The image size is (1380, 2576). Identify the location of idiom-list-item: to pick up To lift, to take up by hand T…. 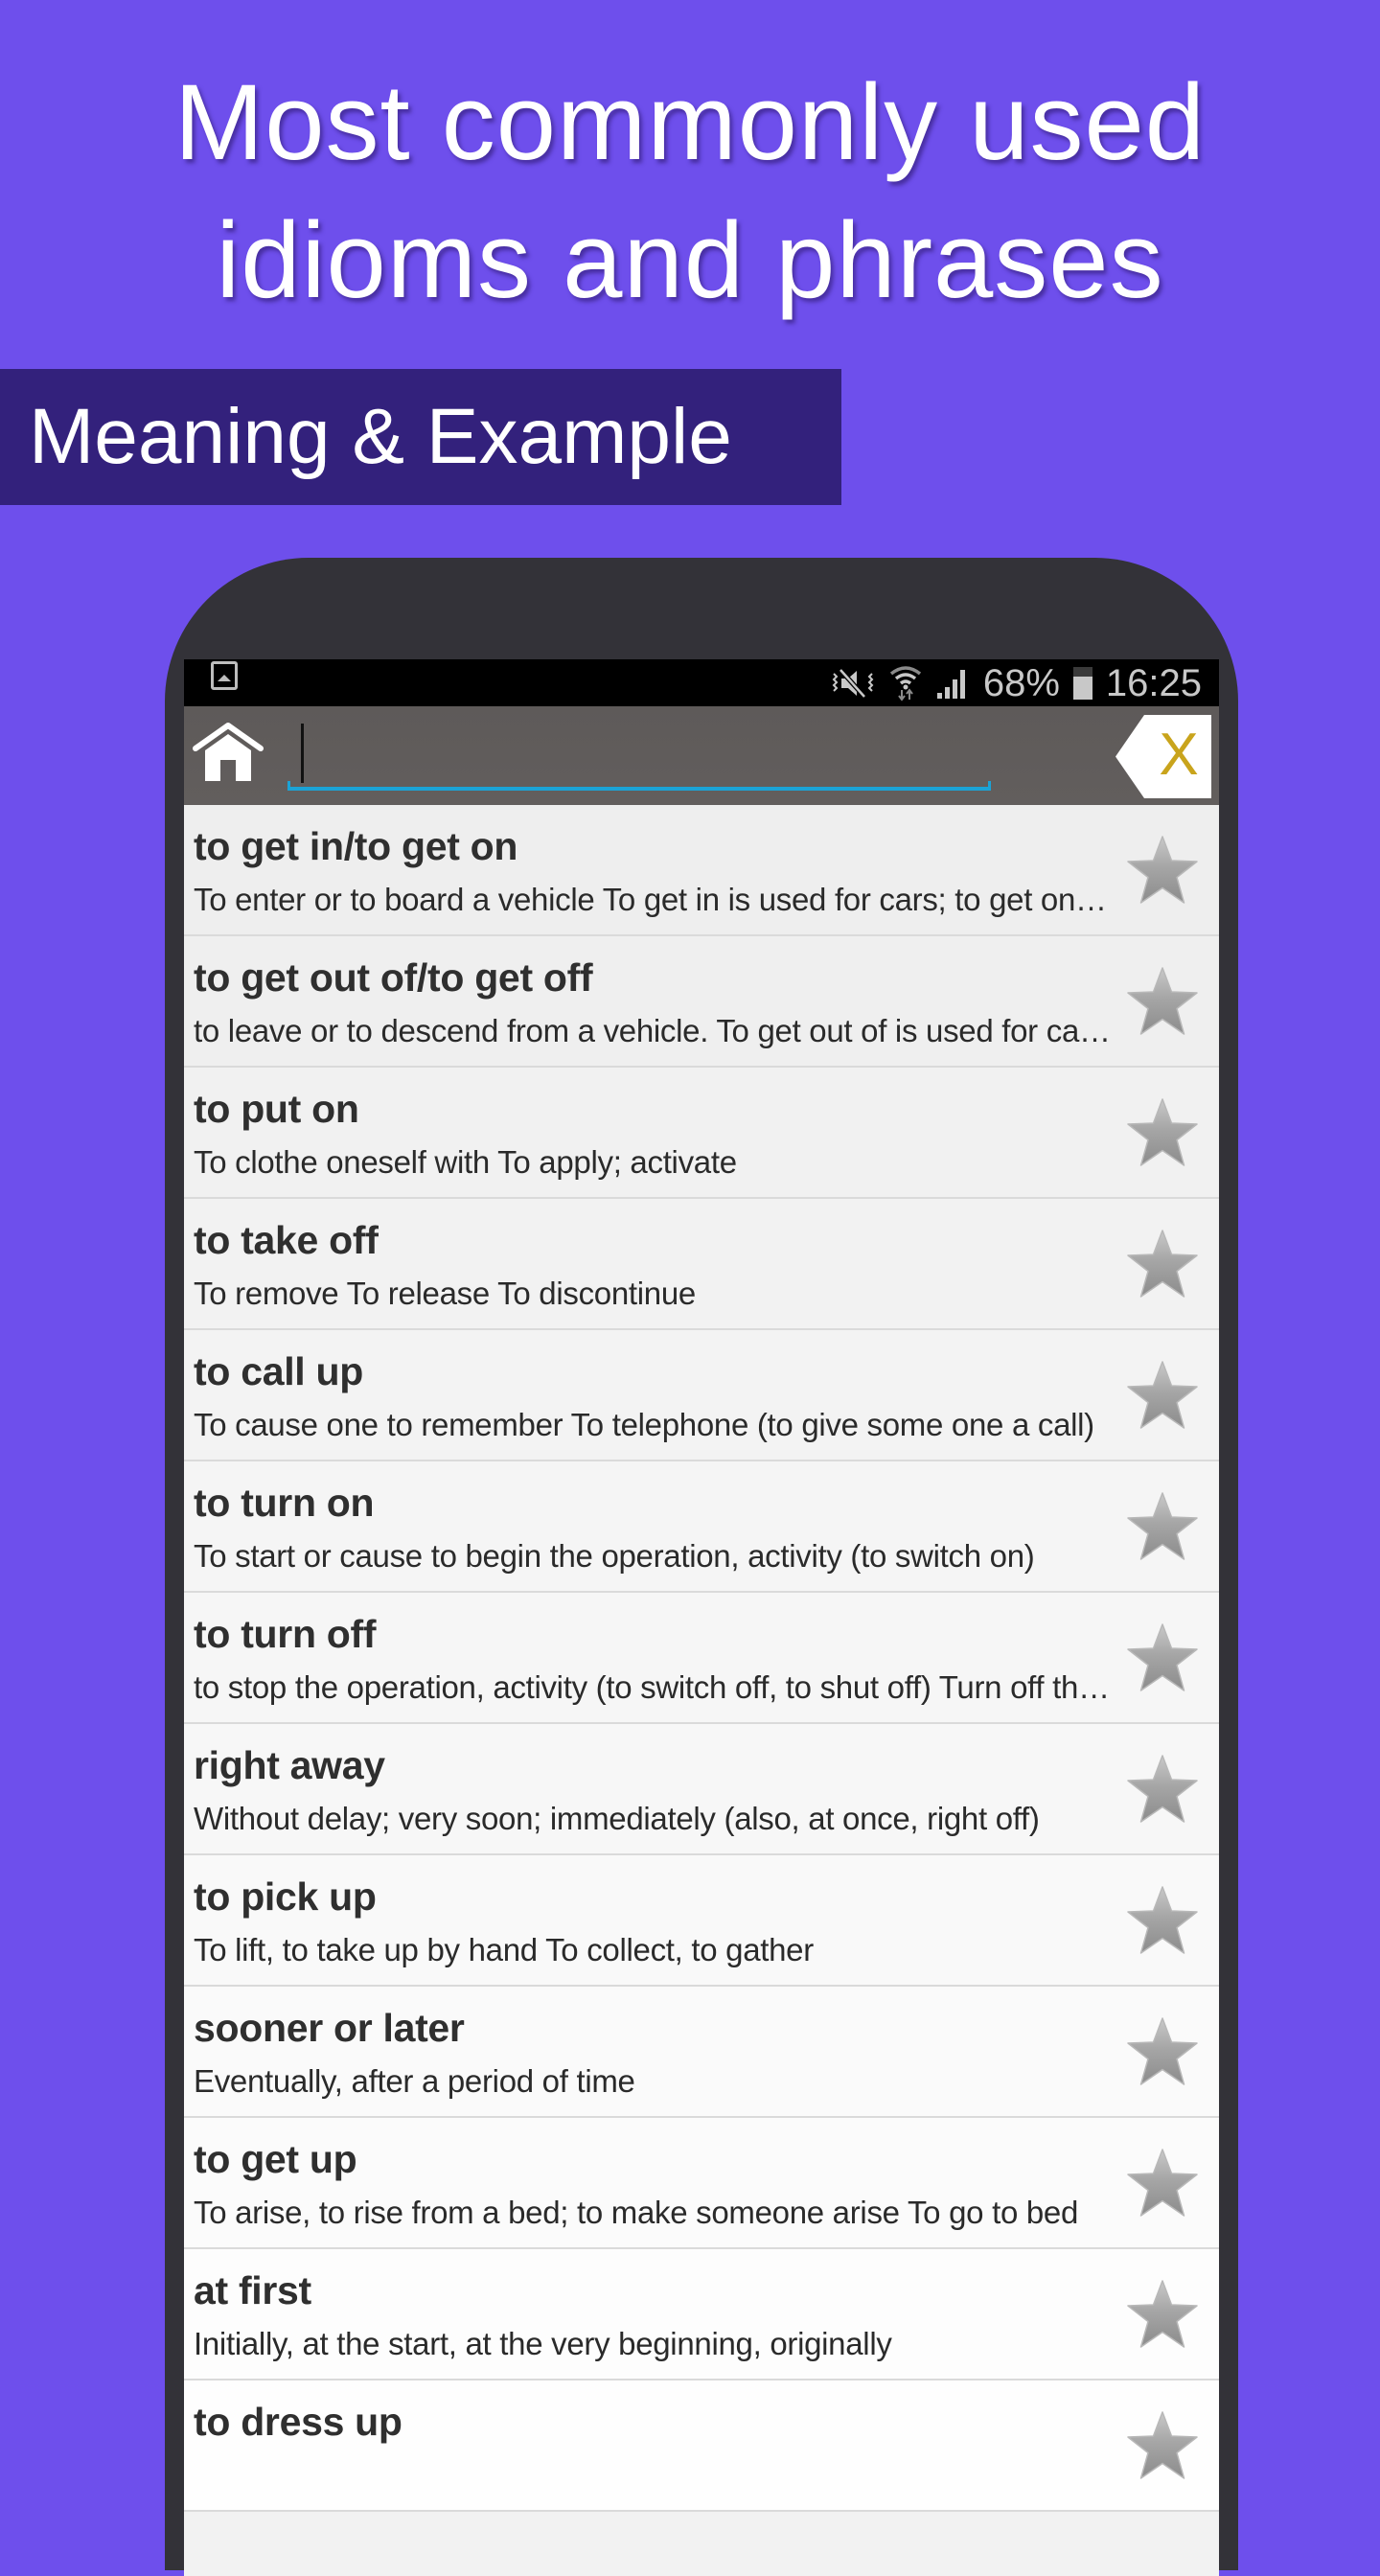
(701, 1921).